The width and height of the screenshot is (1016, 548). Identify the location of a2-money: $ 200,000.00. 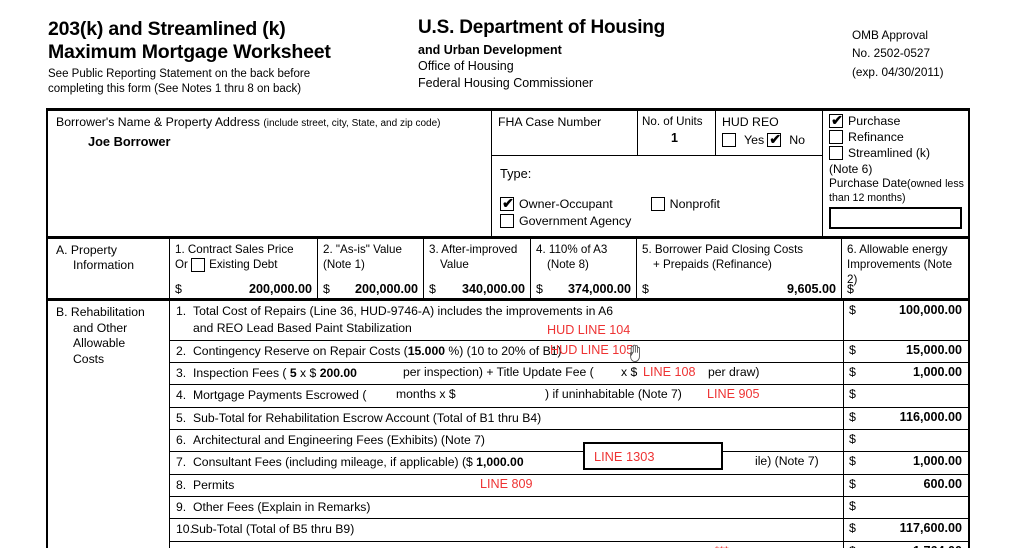
(370, 289).